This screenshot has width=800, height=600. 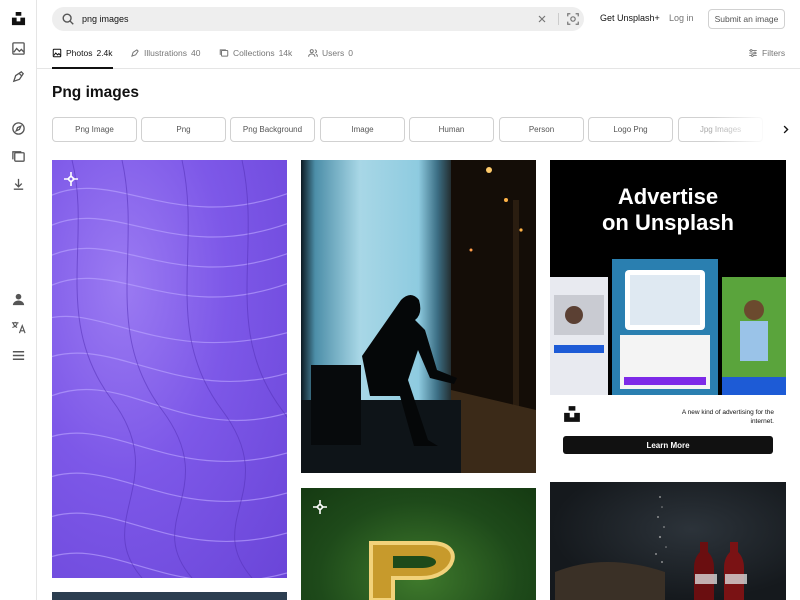 What do you see at coordinates (350, 53) in the screenshot?
I see `tab-users-count: 0` at bounding box center [350, 53].